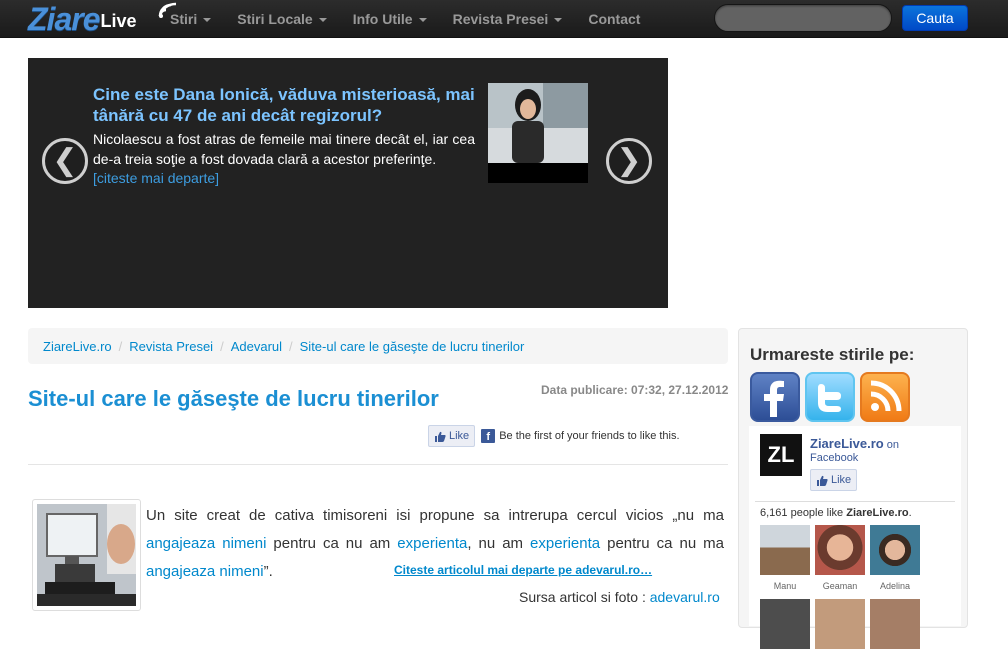  I want to click on facebook-icon, so click(775, 397).